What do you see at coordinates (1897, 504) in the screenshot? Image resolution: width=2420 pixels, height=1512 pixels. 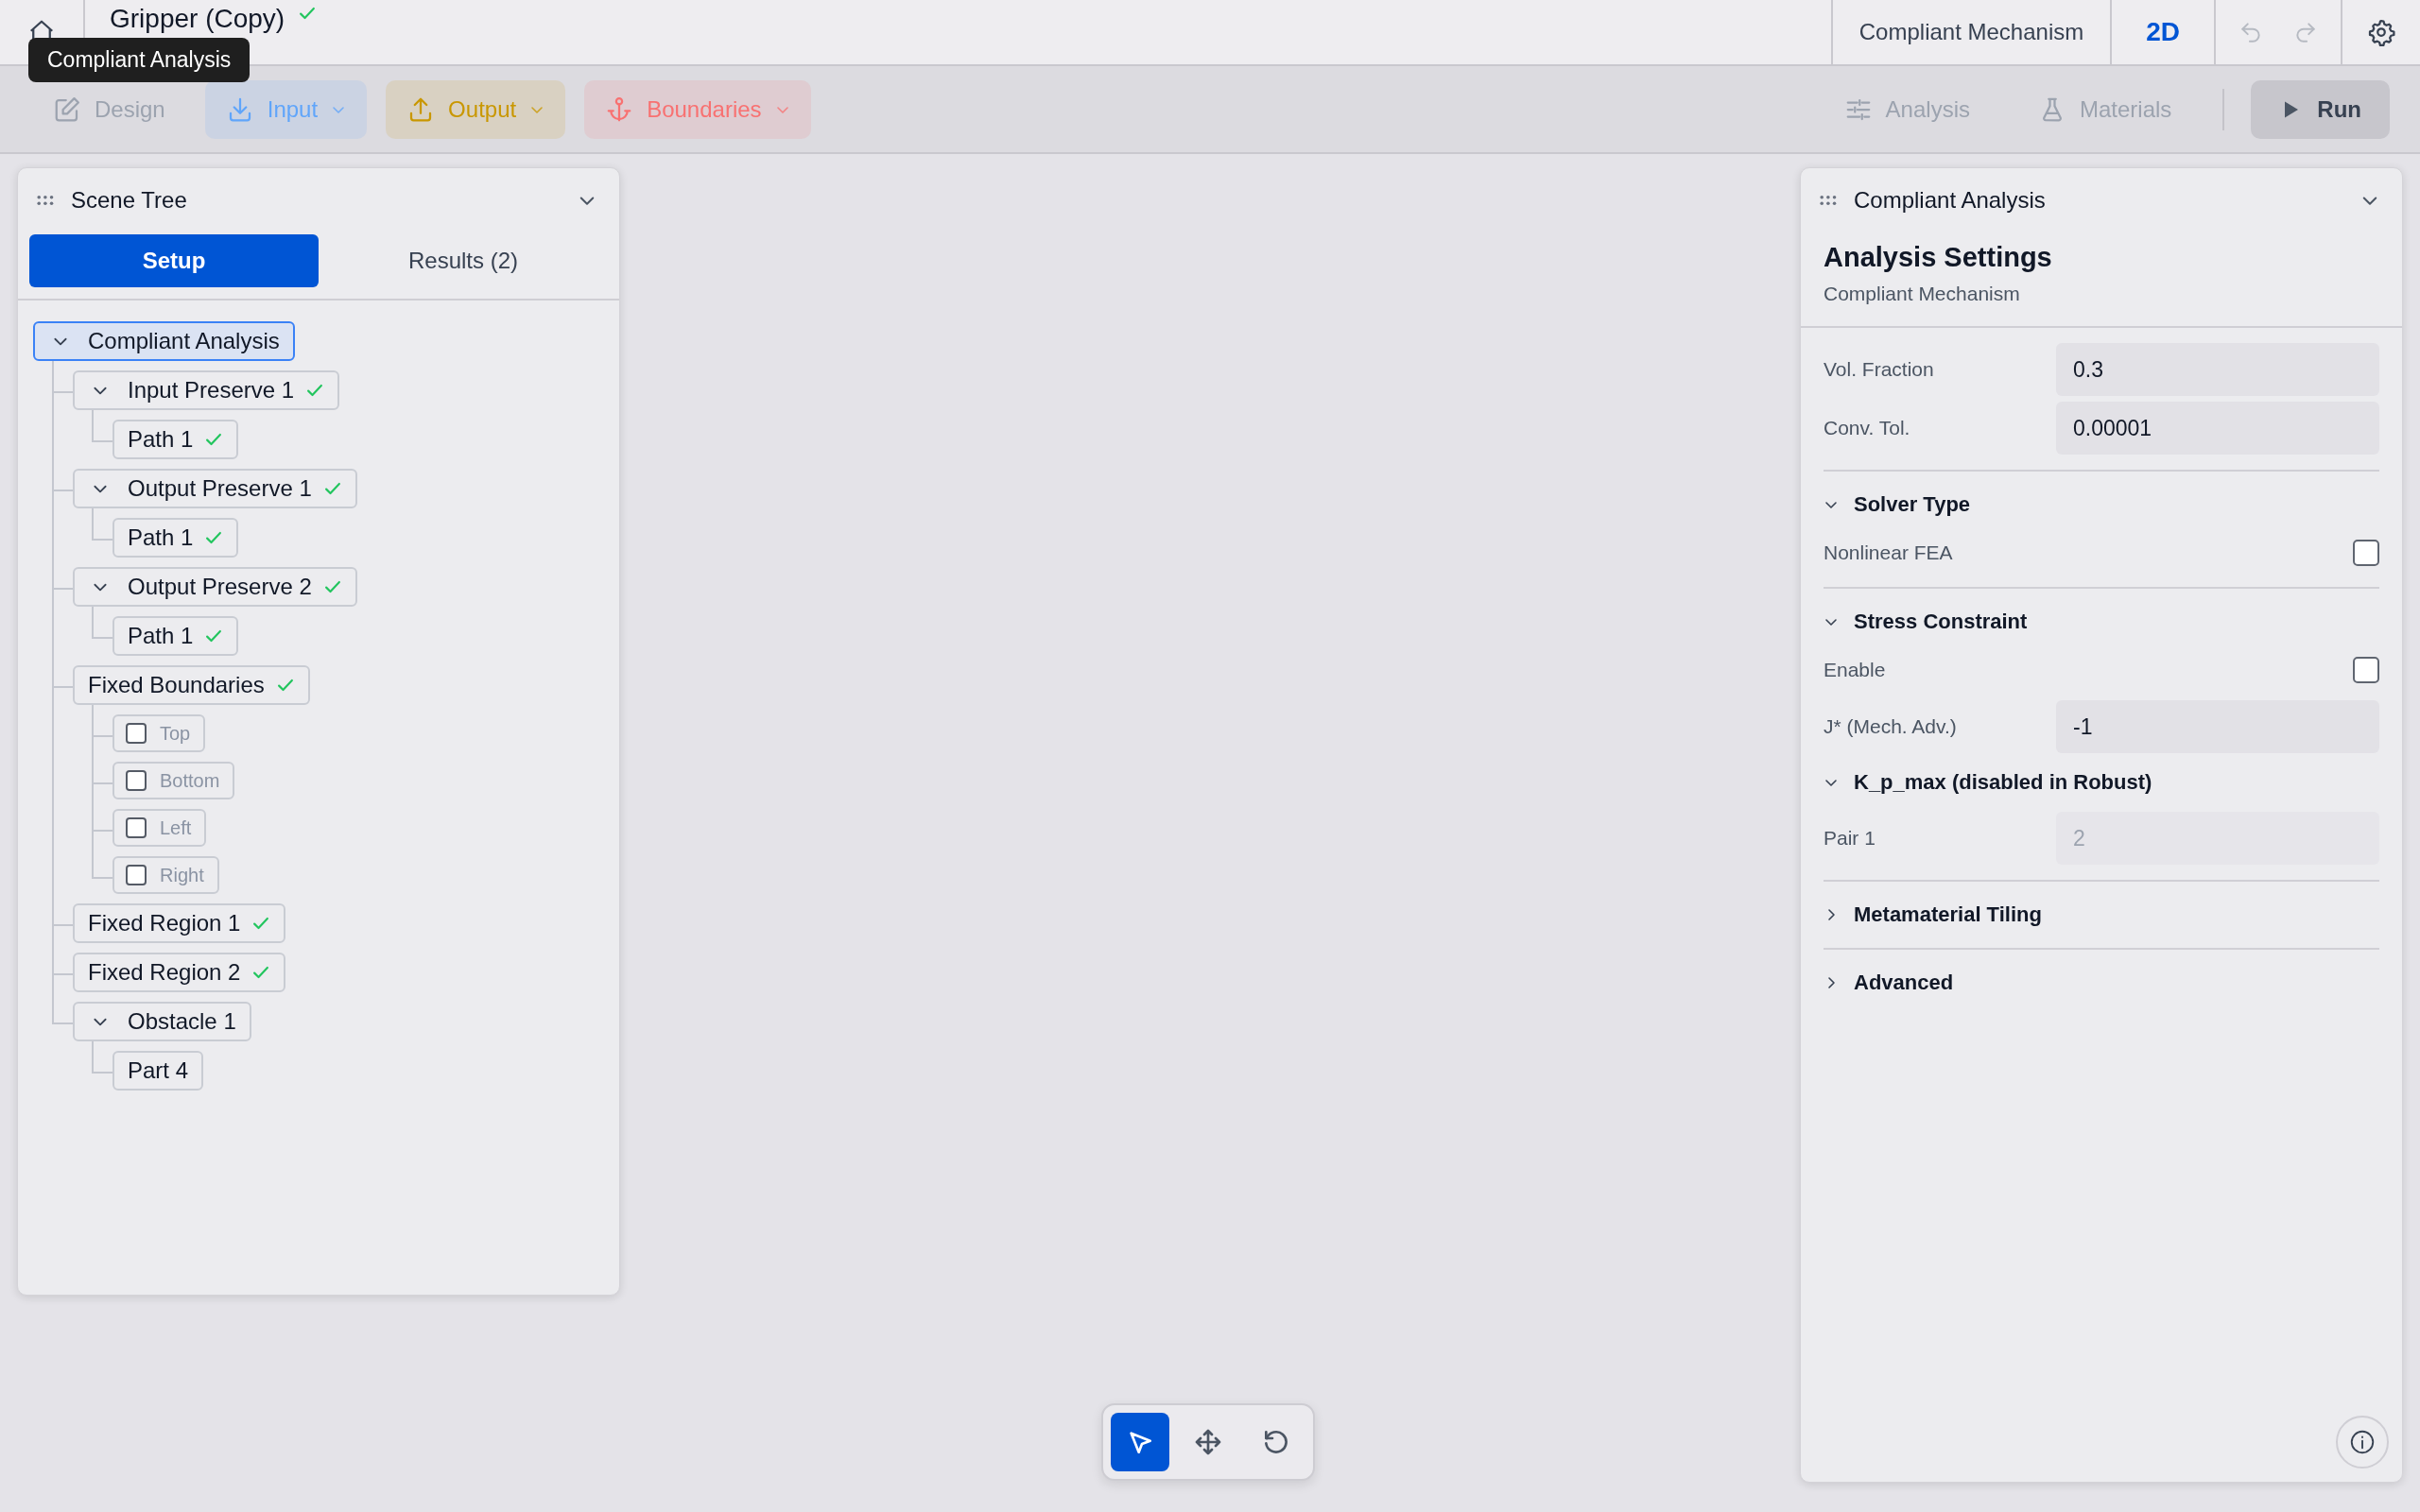 I see `section-header: Solver Type` at bounding box center [1897, 504].